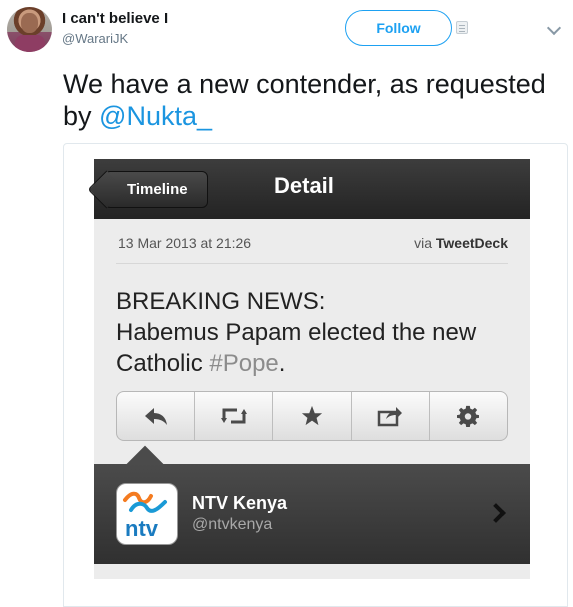 The width and height of the screenshot is (573, 607). What do you see at coordinates (147, 514) in the screenshot?
I see `ntv-logo: ntv` at bounding box center [147, 514].